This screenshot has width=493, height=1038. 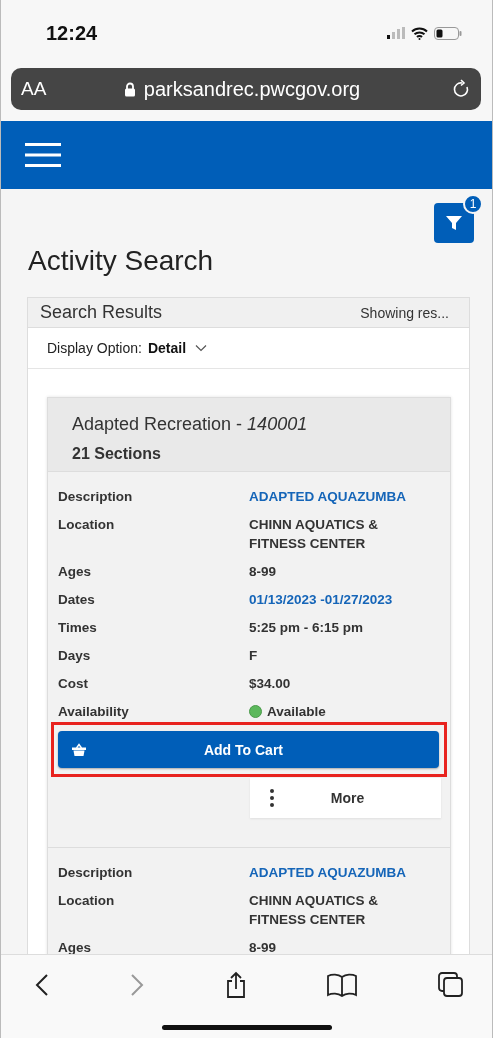 What do you see at coordinates (75, 656) in the screenshot?
I see `field-label: Days` at bounding box center [75, 656].